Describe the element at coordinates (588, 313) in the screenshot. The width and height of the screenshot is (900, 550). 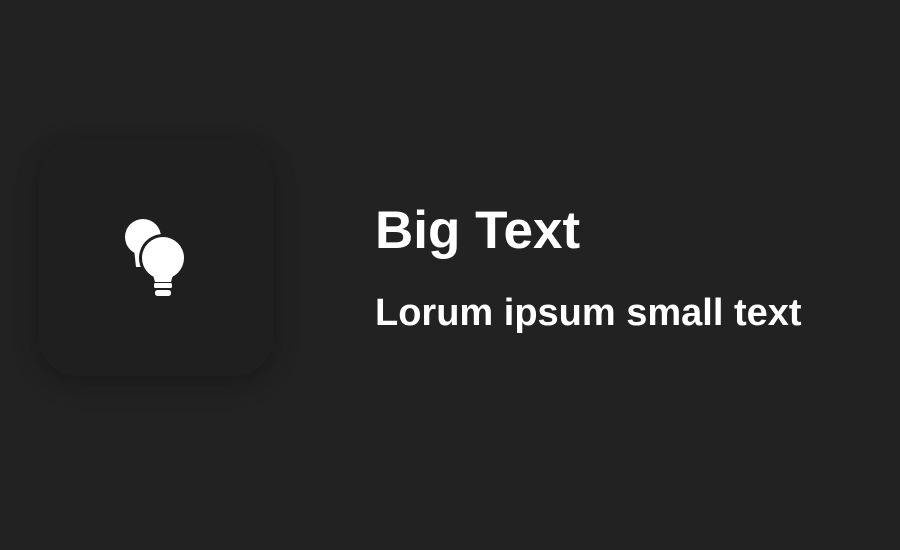
I see `subtitle: Lorum ipsum small text` at that location.